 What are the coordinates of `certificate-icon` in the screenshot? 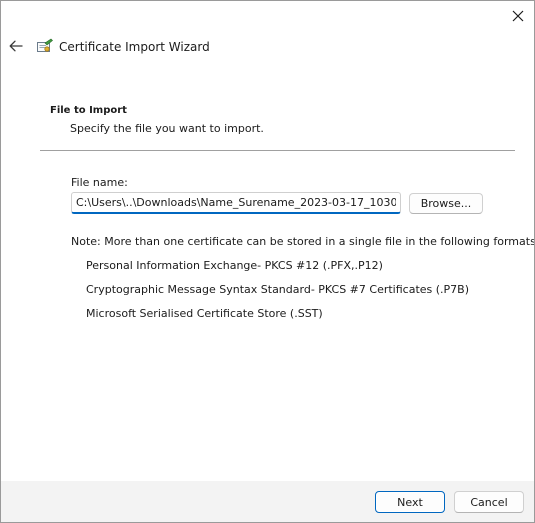 It's located at (45, 45).